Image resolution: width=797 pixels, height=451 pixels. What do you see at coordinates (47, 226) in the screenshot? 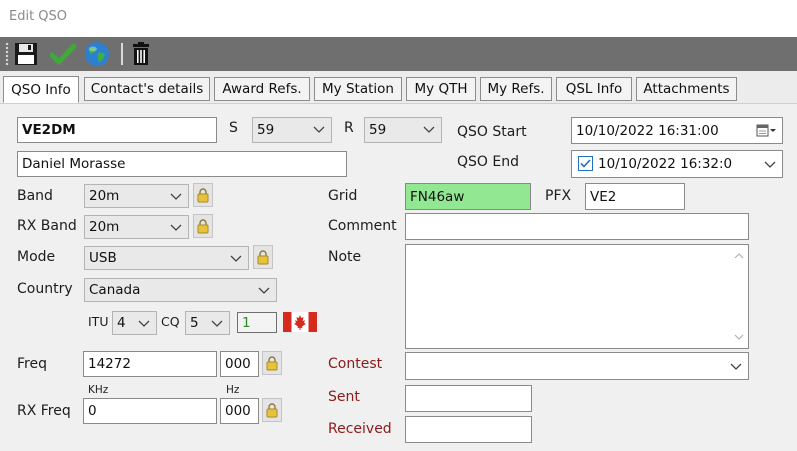
I see `rx-band-label: RX Band` at bounding box center [47, 226].